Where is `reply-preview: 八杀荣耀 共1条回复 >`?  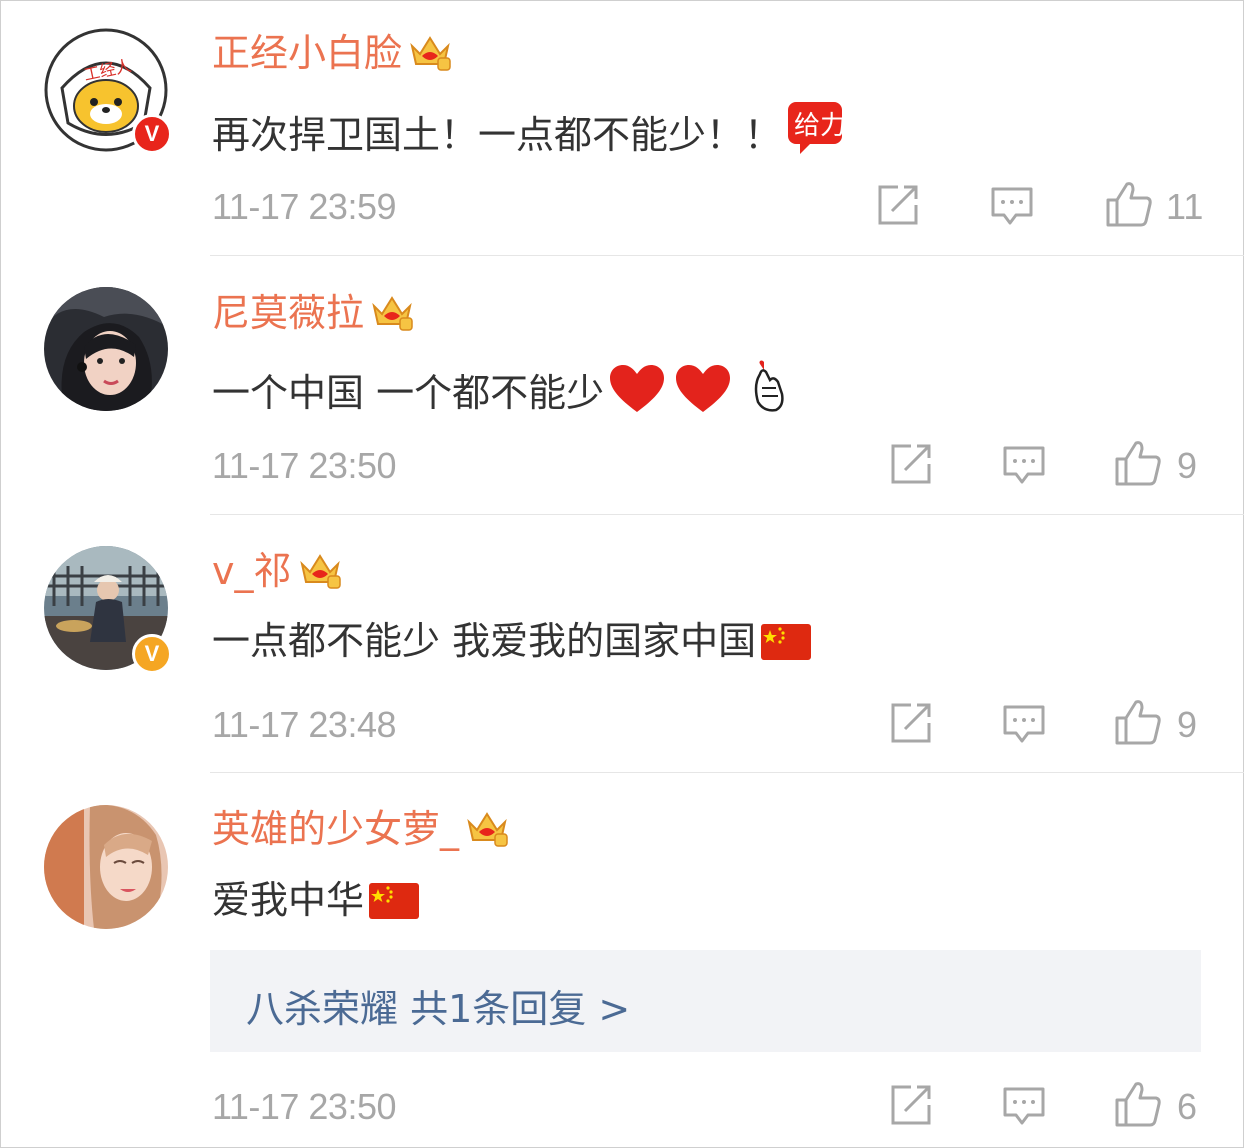 reply-preview: 八杀荣耀 共1条回复 > is located at coordinates (705, 1001).